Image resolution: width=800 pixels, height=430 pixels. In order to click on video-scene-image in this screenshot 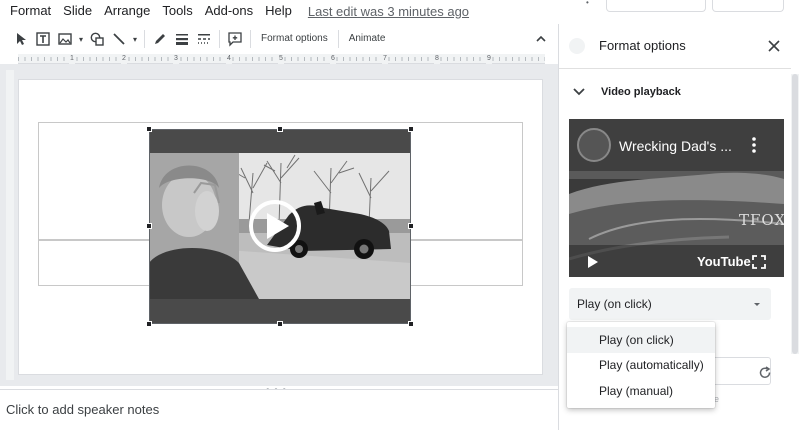, I will do `click(280, 226)`.